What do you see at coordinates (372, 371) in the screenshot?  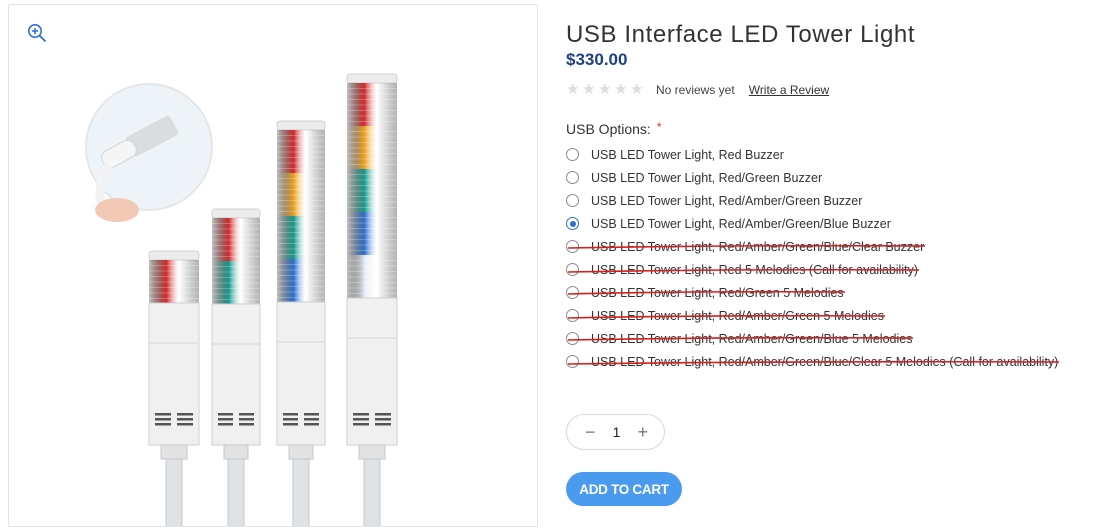 I see `tower-body` at bounding box center [372, 371].